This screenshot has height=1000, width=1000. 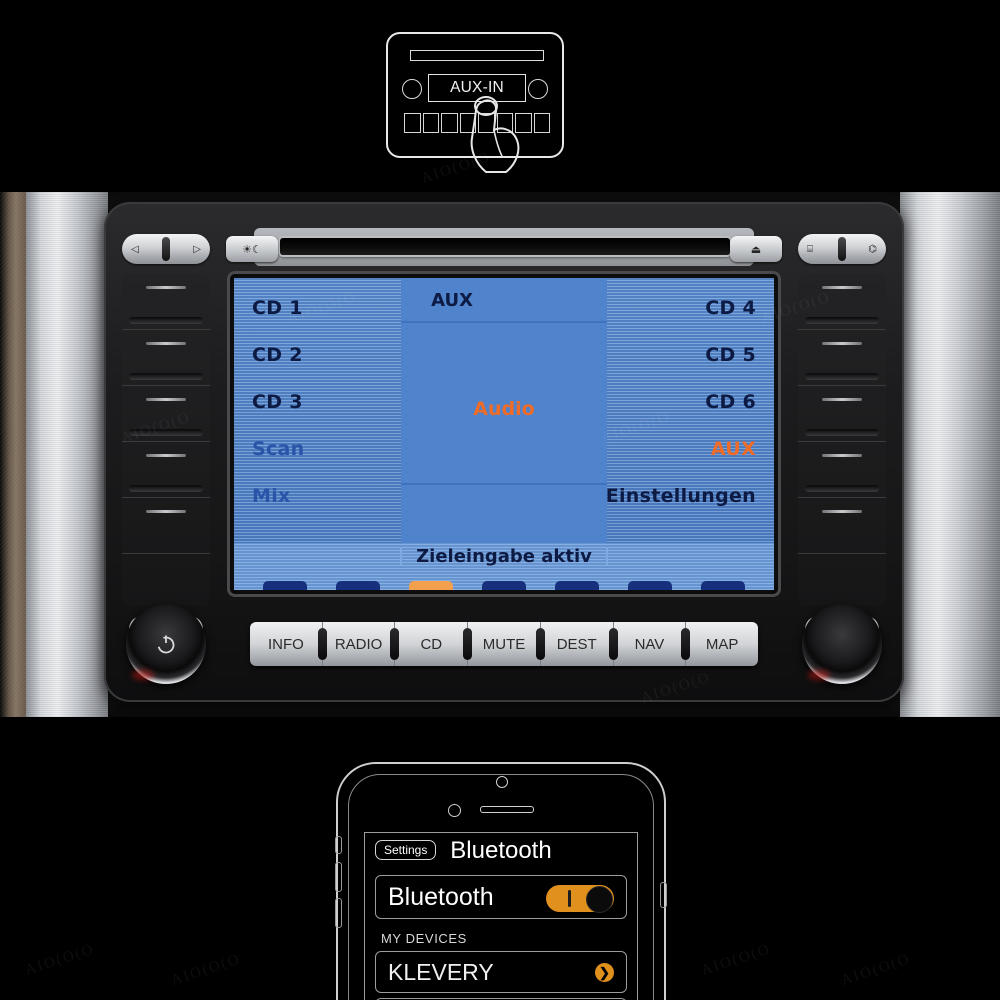 I want to click on device-list-item-klevery: KLEVERY ❯, so click(x=501, y=972).